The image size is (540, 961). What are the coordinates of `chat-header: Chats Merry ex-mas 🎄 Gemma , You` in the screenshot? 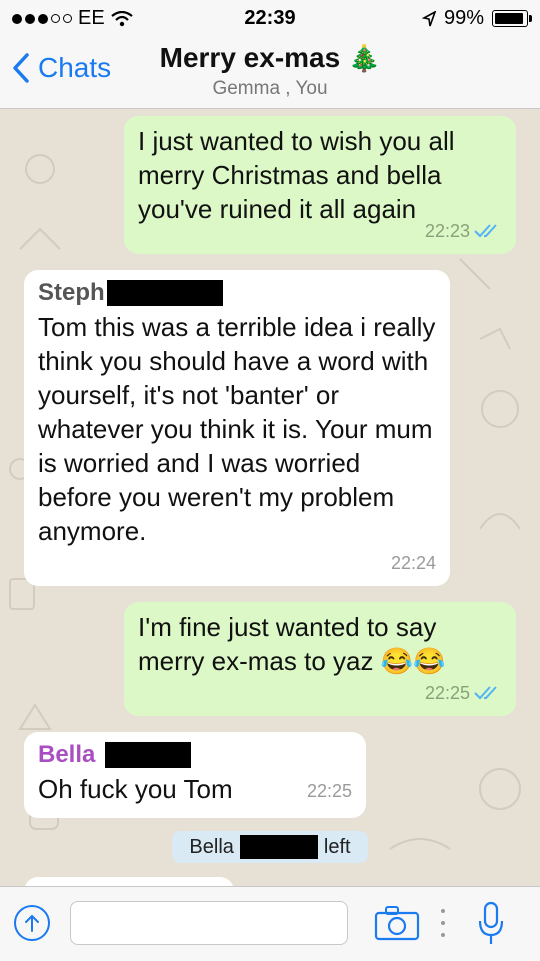 It's located at (270, 72).